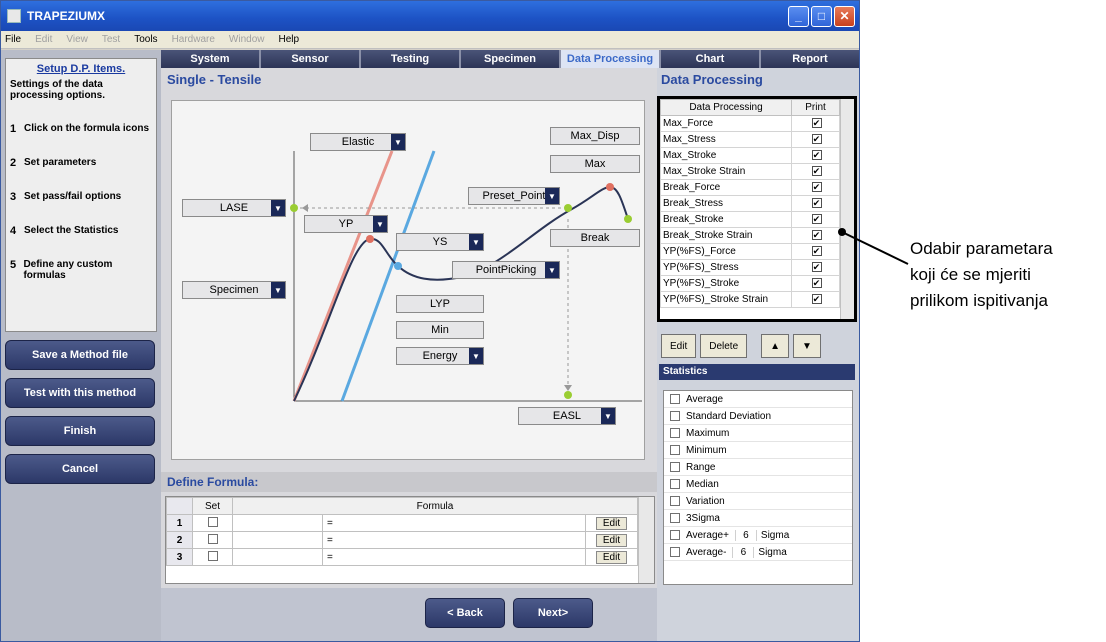 The height and width of the screenshot is (642, 1106). Describe the element at coordinates (807, 346) in the screenshot. I see `move-down-icon: ▼` at that location.